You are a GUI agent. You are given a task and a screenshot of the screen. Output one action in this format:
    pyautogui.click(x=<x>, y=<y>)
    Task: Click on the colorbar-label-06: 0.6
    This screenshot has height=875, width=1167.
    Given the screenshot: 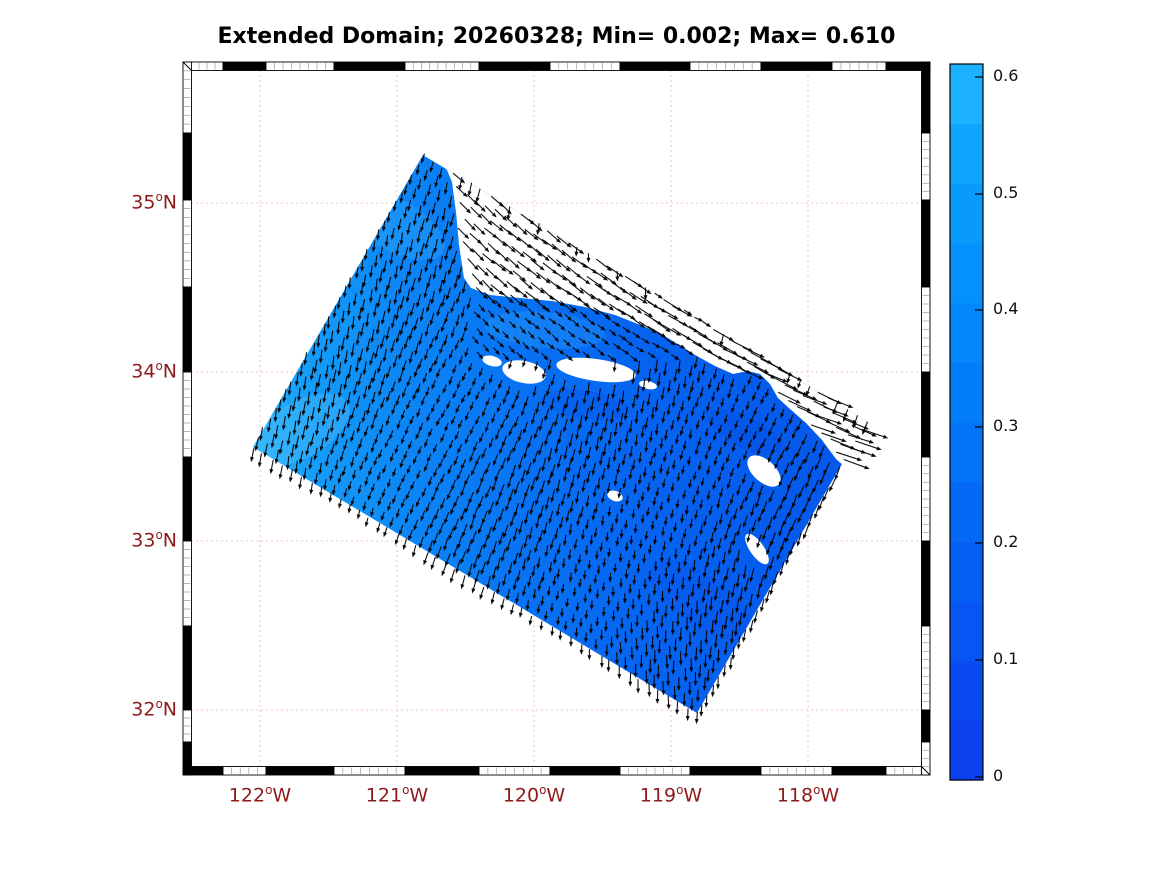 What is the action you would take?
    pyautogui.click(x=1006, y=75)
    